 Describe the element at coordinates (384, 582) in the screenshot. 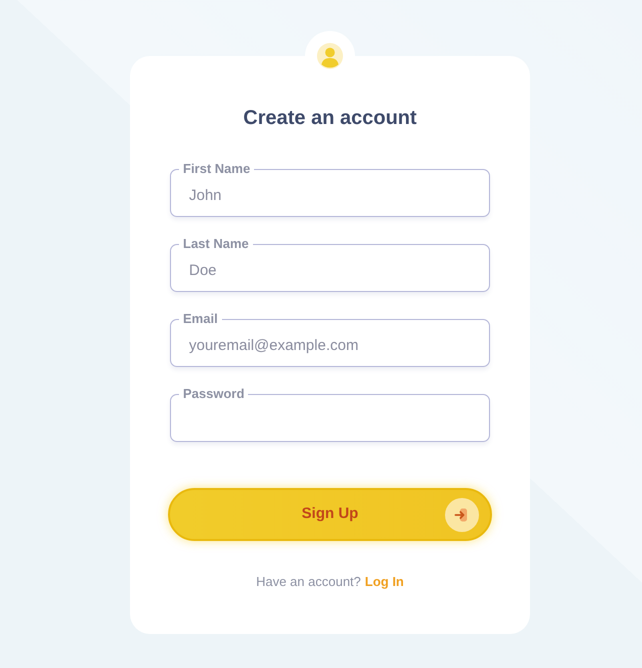

I see `log-in-link: Log In` at that location.